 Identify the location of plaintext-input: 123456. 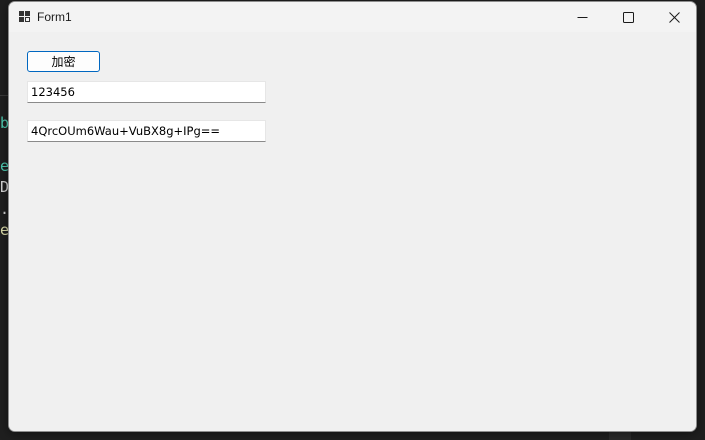
(146, 92).